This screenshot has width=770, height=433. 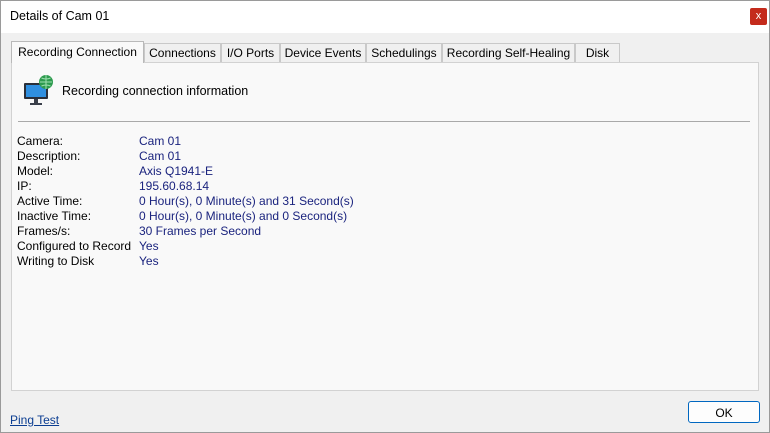 I want to click on info-row-configured-to-record: Configured to Record Yes, so click(x=267, y=246).